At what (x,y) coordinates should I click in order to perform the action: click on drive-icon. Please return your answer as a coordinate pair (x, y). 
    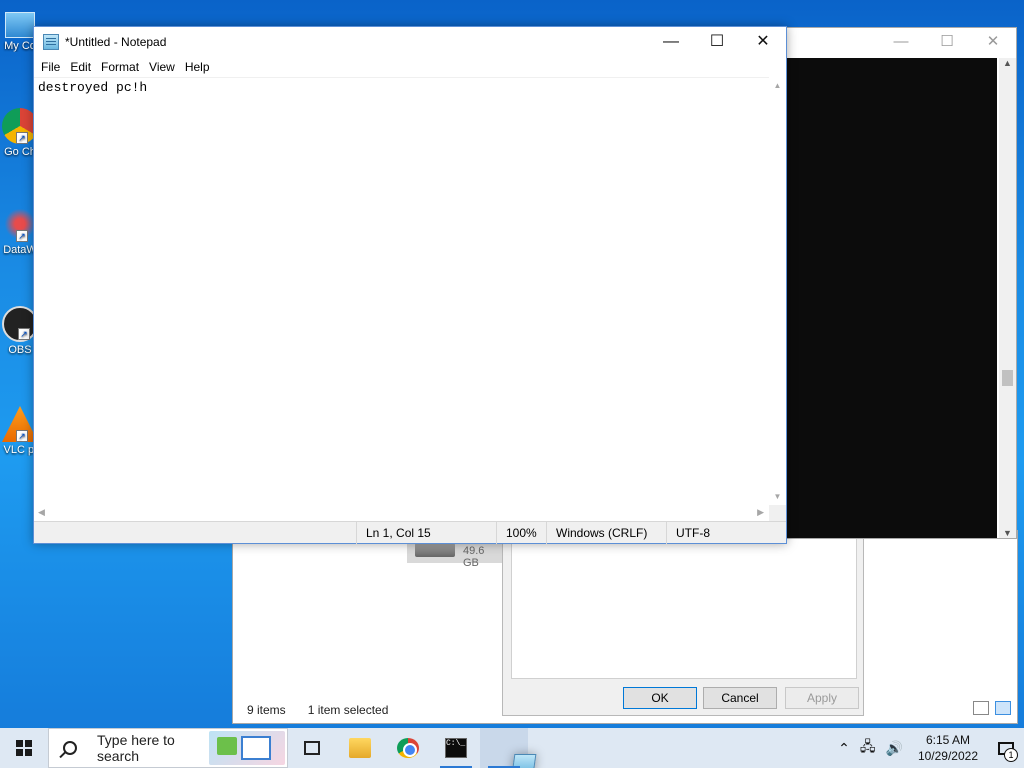
    Looking at the image, I should click on (435, 550).